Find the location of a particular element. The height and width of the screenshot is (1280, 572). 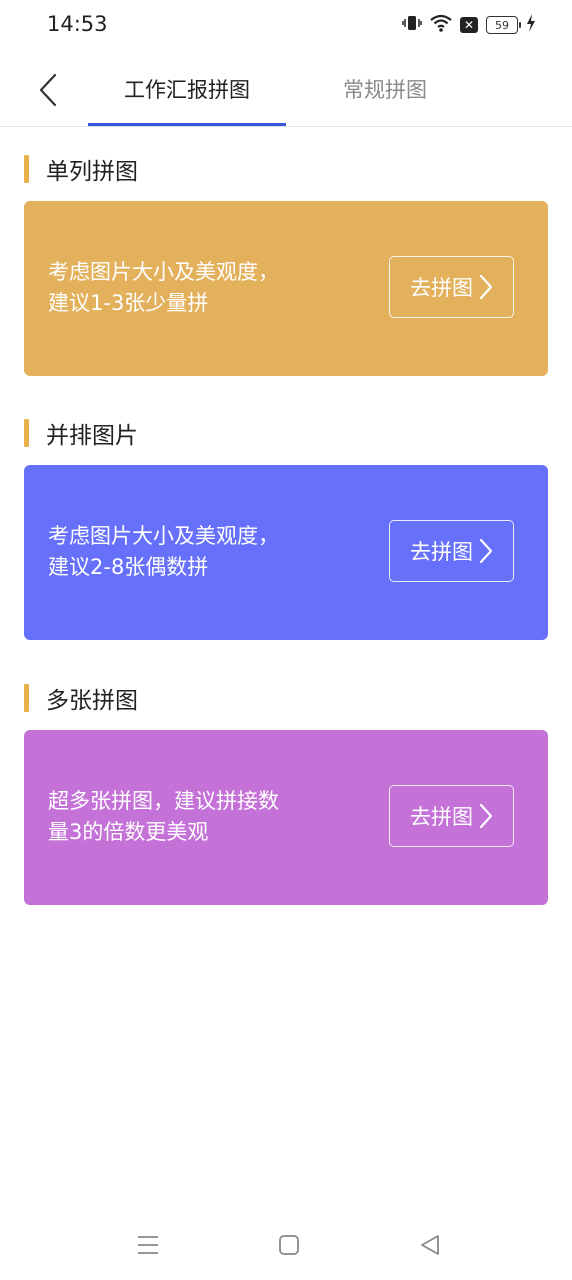

card-description: 考虑图片大小及美观度，建议1-3张少量拼 is located at coordinates (163, 287).